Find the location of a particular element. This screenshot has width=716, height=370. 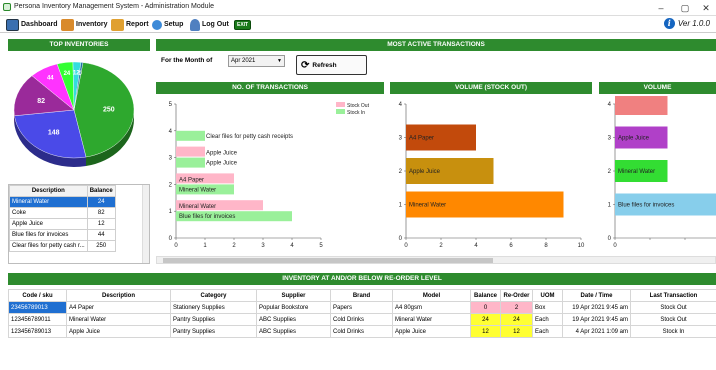

menu-report-label: Report is located at coordinates (137, 24).